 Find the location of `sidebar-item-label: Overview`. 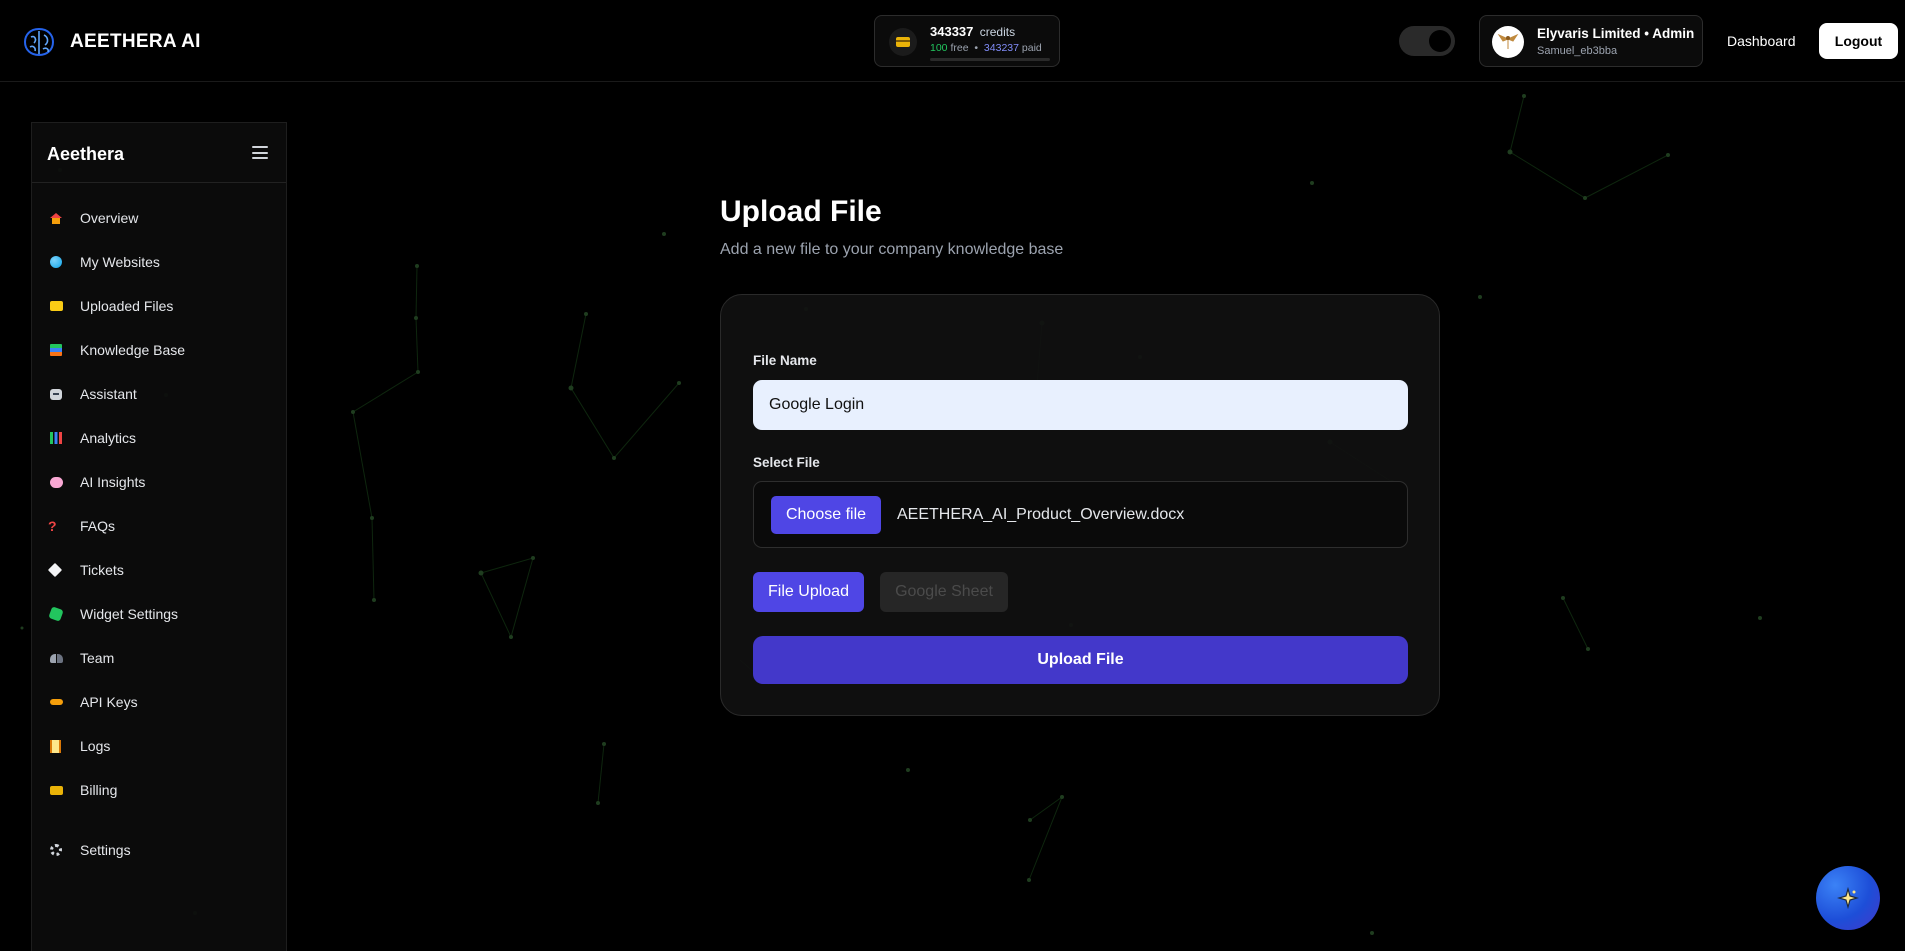

sidebar-item-label: Overview is located at coordinates (109, 218).